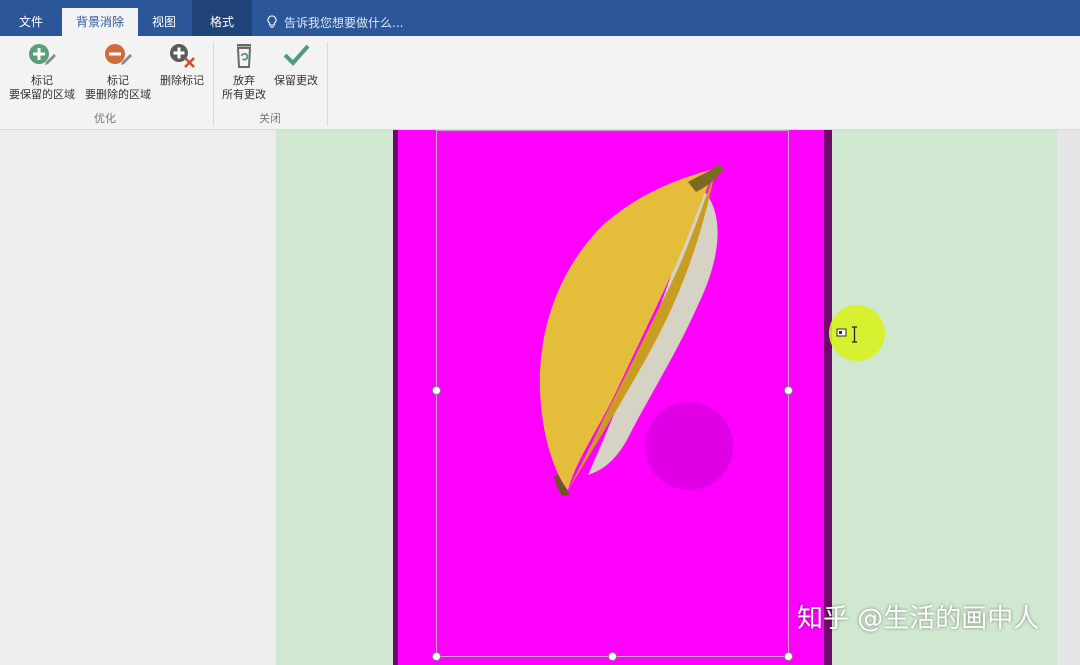  What do you see at coordinates (612, 656) in the screenshot?
I see `resize-handle-bottom` at bounding box center [612, 656].